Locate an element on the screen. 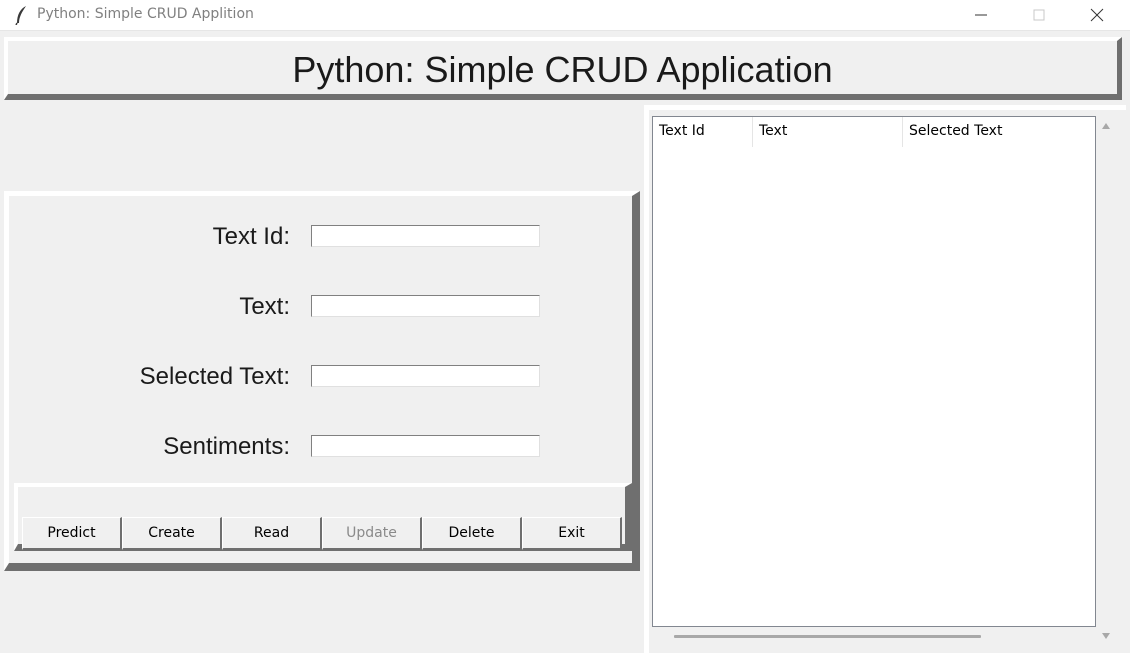 This screenshot has height=653, width=1130. exit-button: Exit is located at coordinates (572, 533).